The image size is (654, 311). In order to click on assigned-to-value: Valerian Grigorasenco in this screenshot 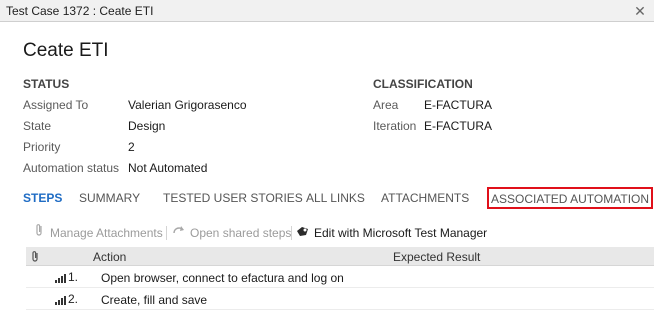, I will do `click(187, 105)`.